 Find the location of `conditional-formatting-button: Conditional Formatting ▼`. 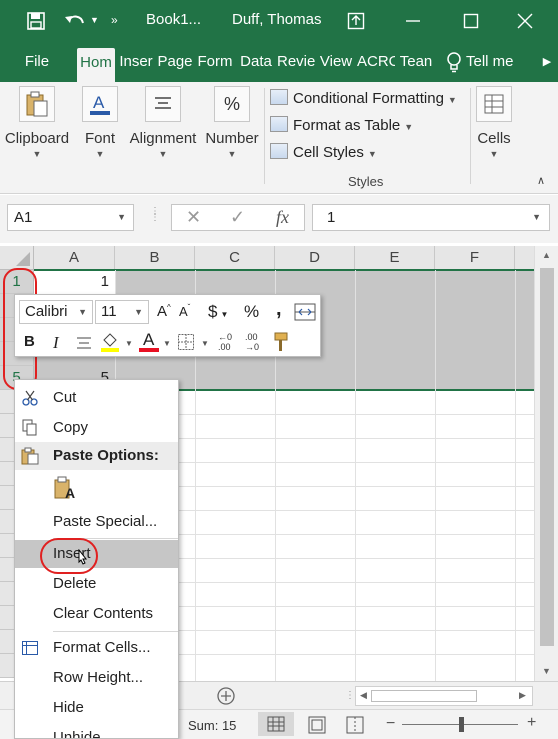

conditional-formatting-button: Conditional Formatting ▼ is located at coordinates (363, 98).